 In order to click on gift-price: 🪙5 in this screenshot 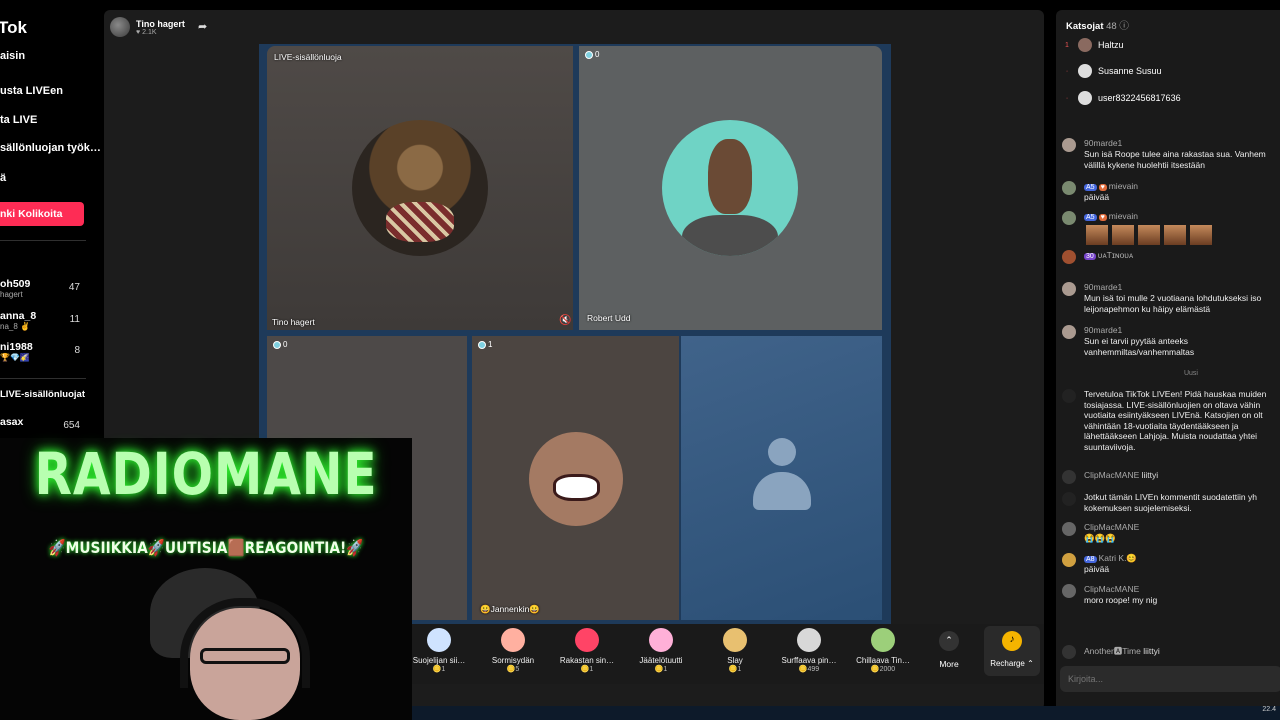, I will do `click(513, 669)`.